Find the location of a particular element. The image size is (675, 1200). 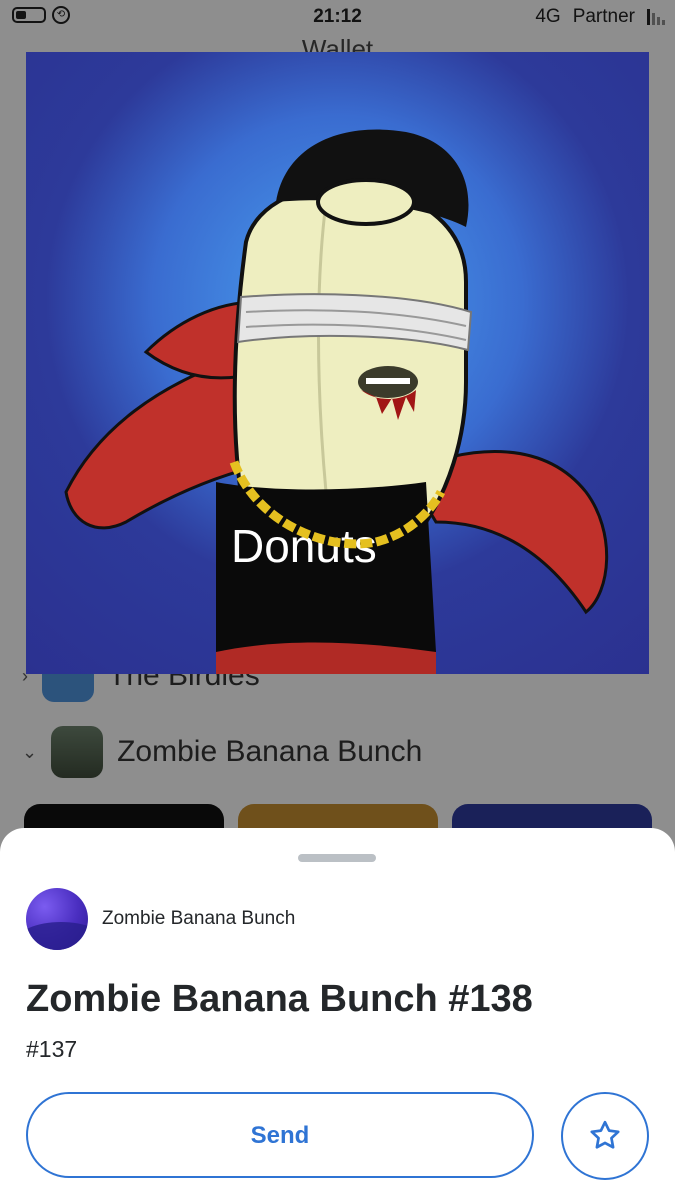

nft-token-id: #137 is located at coordinates (52, 1049).